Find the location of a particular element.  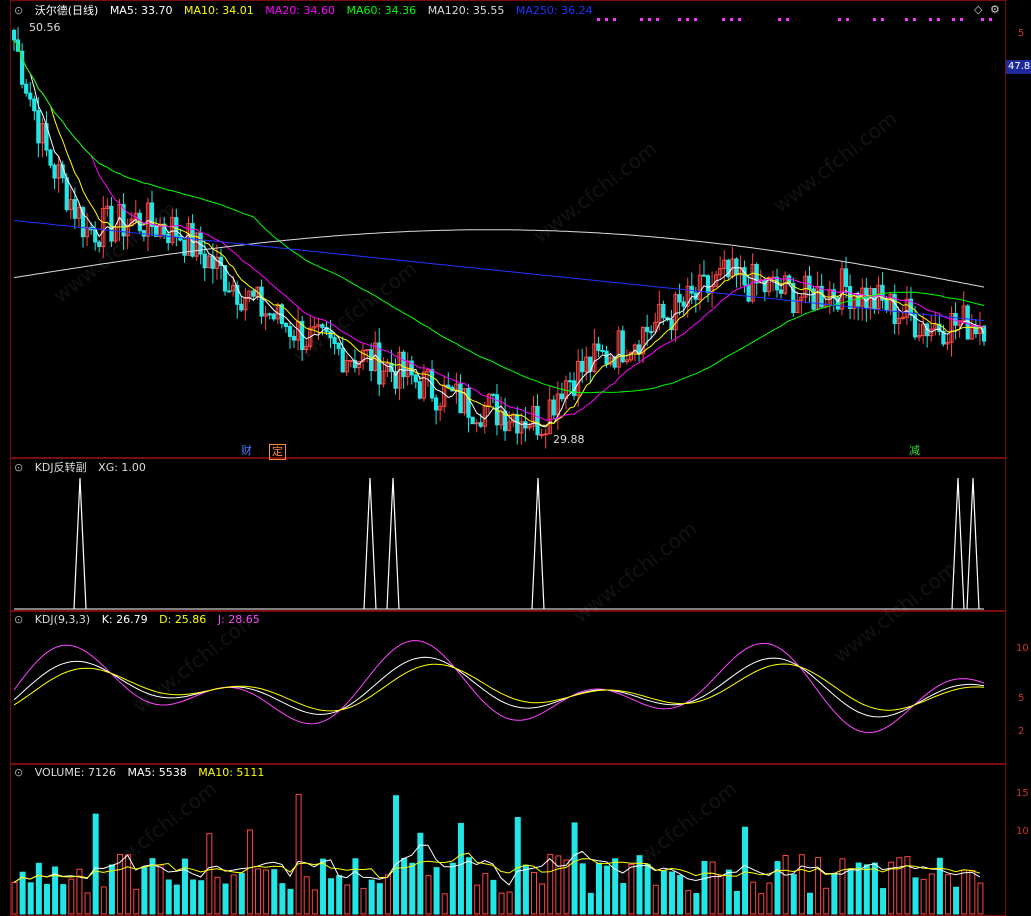

vol-axis-tick-2: 10 is located at coordinates (1022, 831).